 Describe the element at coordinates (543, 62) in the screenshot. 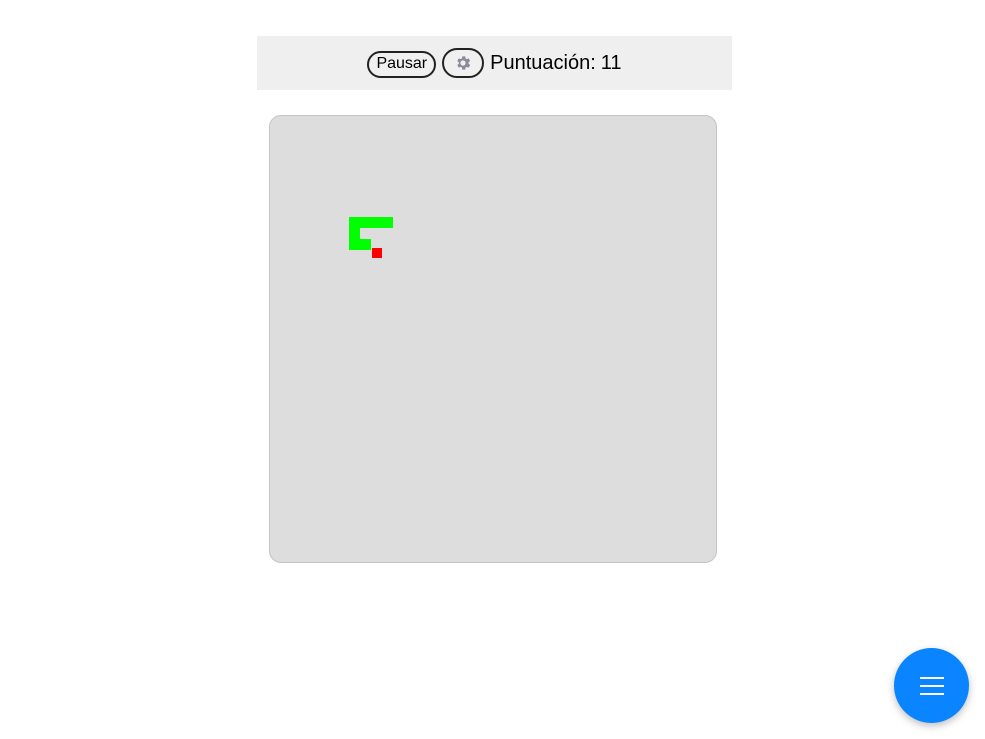

I see `score-label: Puntuación:` at that location.